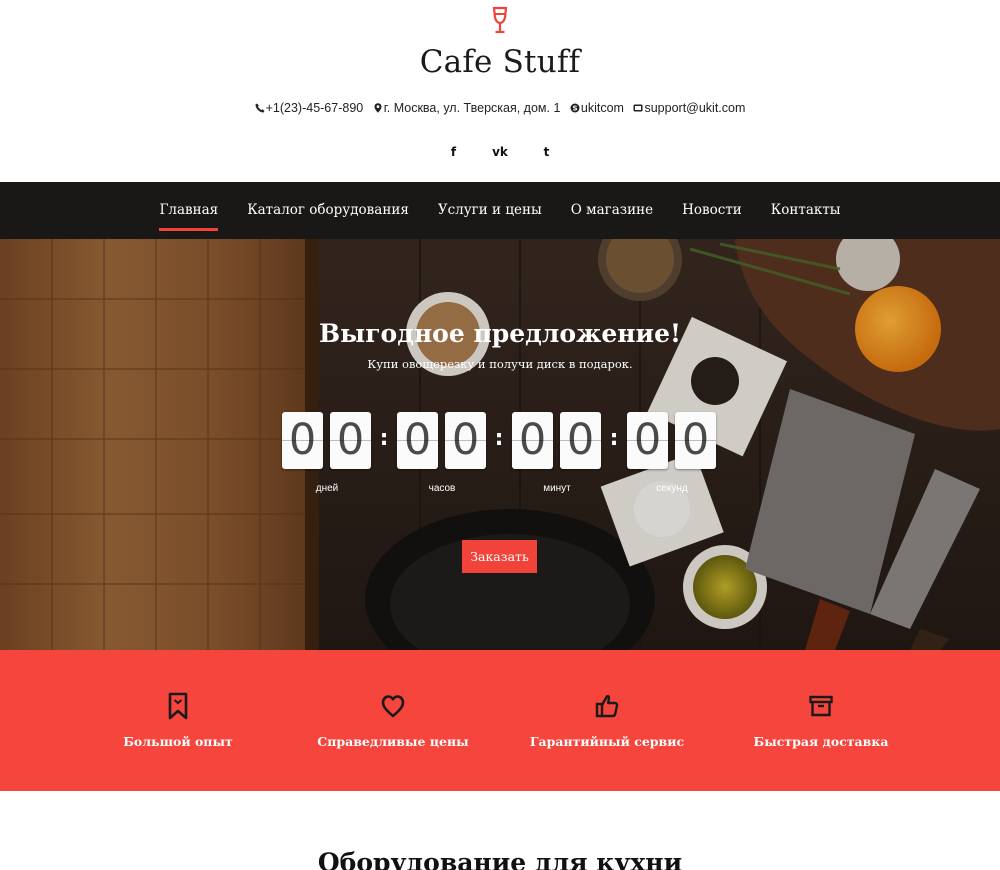 The image size is (1000, 870). Describe the element at coordinates (821, 741) in the screenshot. I see `feature-label: Быстрая доставка` at that location.